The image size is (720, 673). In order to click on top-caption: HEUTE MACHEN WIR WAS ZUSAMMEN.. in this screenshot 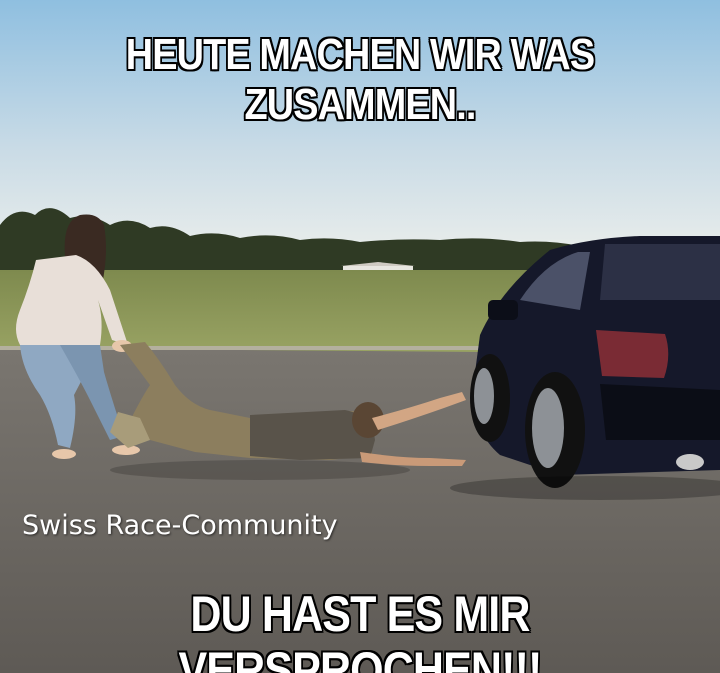, I will do `click(360, 79)`.